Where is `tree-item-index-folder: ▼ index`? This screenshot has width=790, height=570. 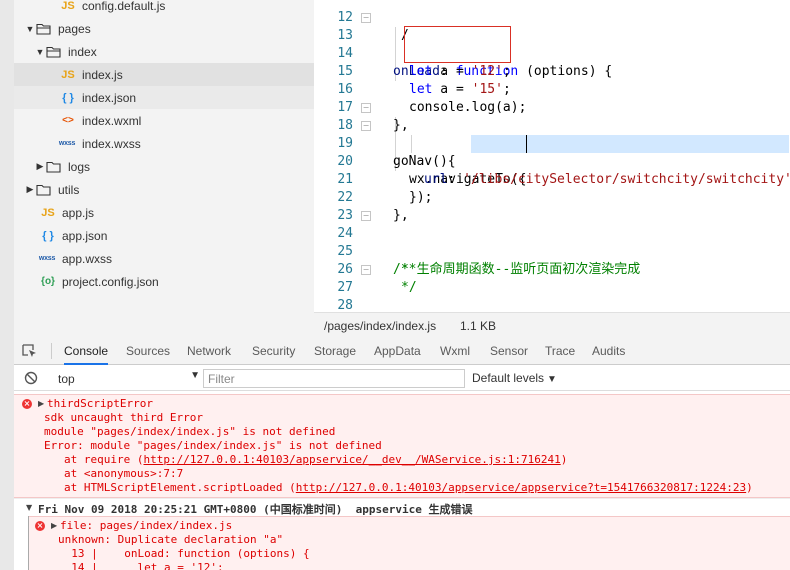 tree-item-index-folder: ▼ index is located at coordinates (164, 51).